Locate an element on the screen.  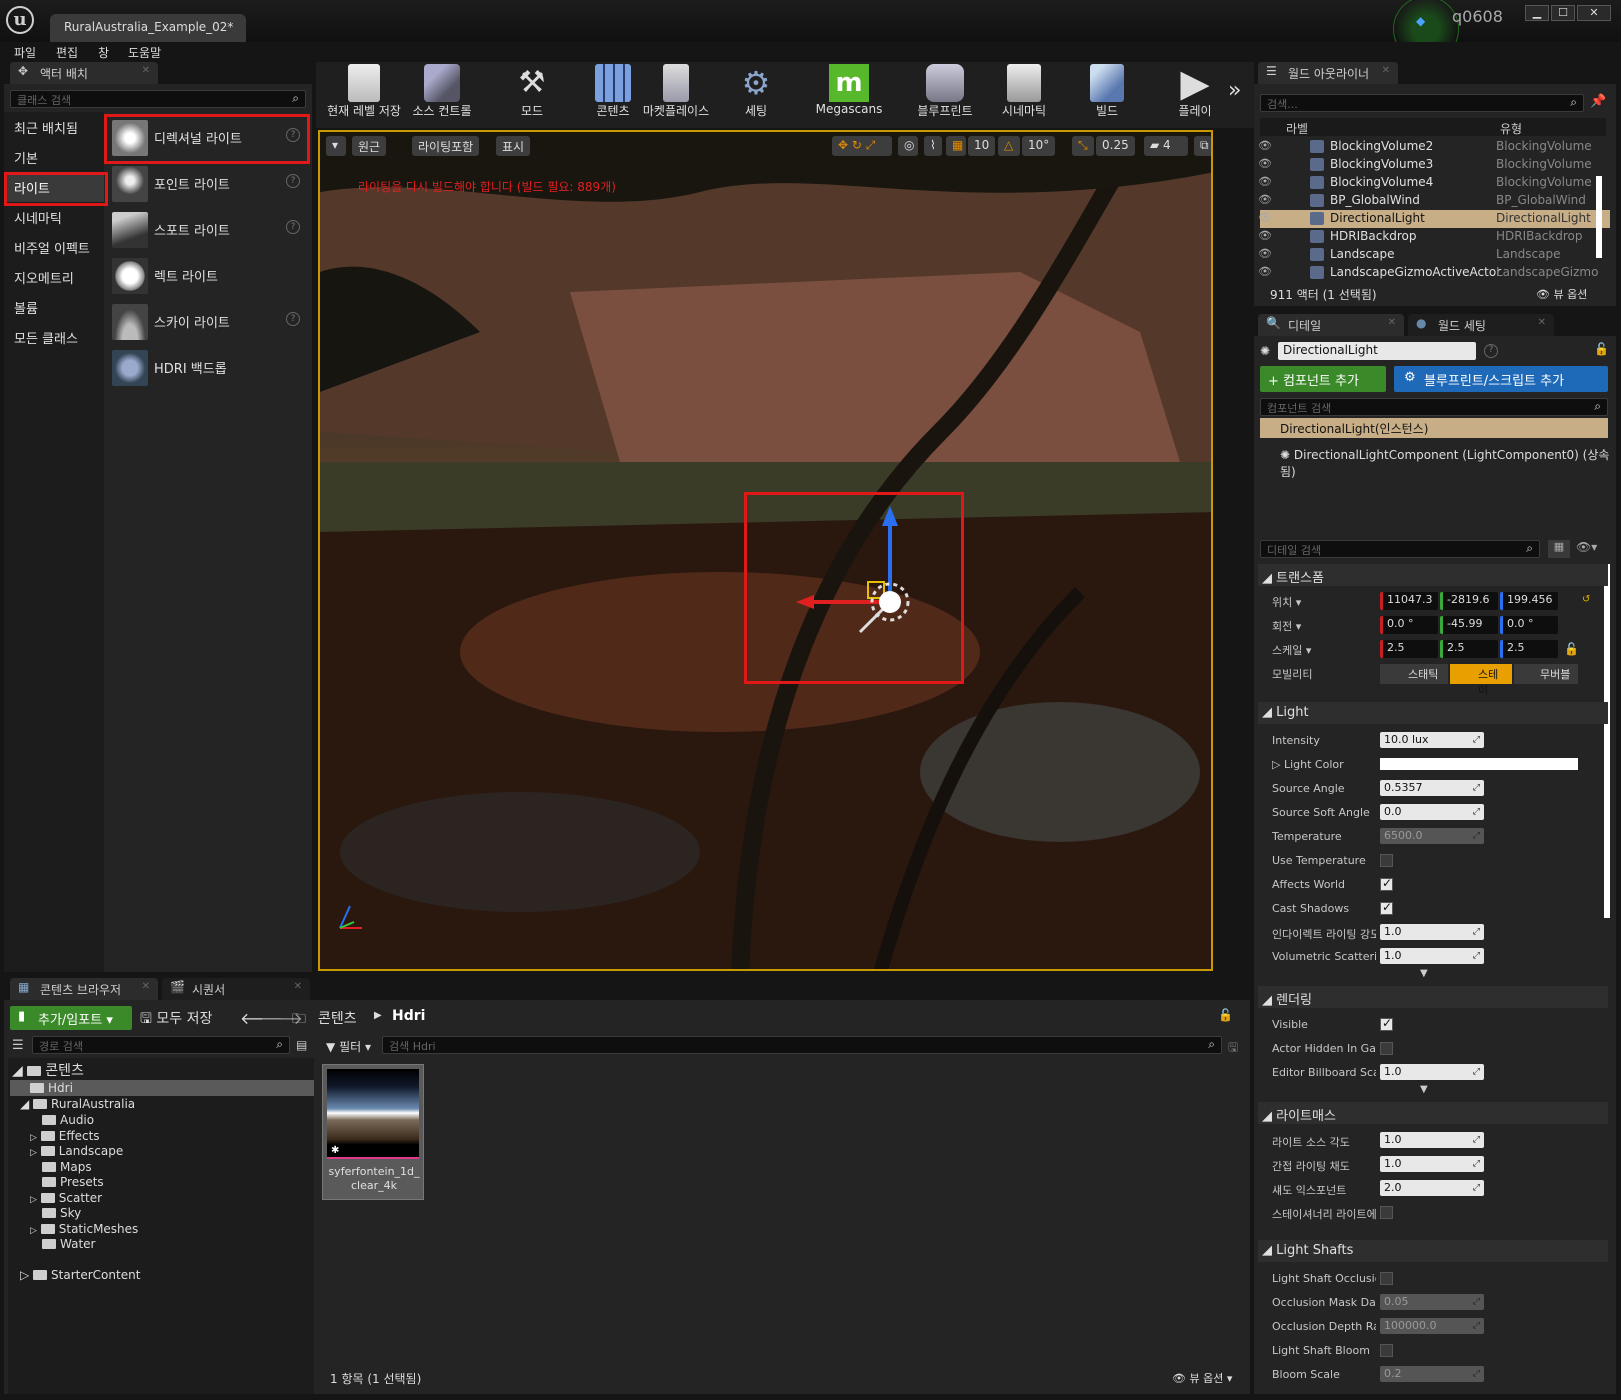
mobility-movable: 무버블 is located at coordinates (1546, 674).